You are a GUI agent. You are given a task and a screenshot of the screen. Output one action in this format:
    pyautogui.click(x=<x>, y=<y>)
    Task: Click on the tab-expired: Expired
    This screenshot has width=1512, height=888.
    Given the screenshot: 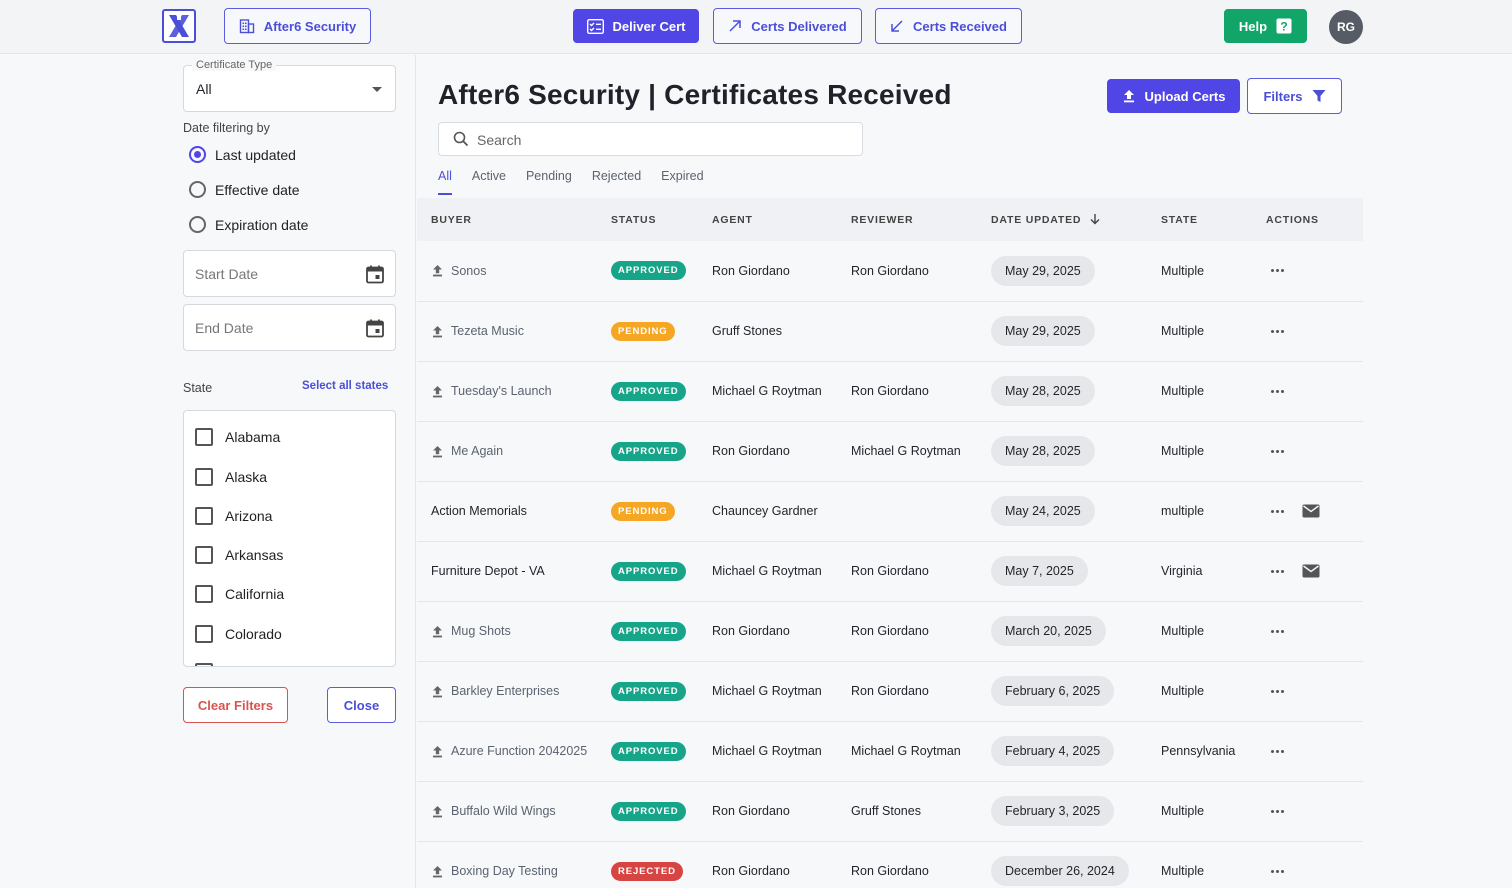 What is the action you would take?
    pyautogui.click(x=682, y=182)
    